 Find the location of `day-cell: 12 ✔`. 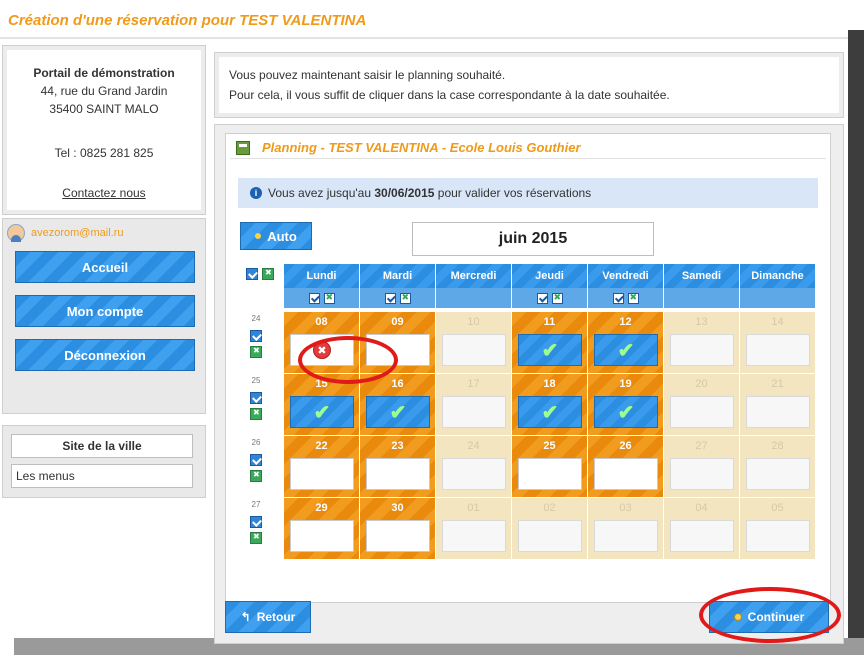

day-cell: 12 ✔ is located at coordinates (626, 343).